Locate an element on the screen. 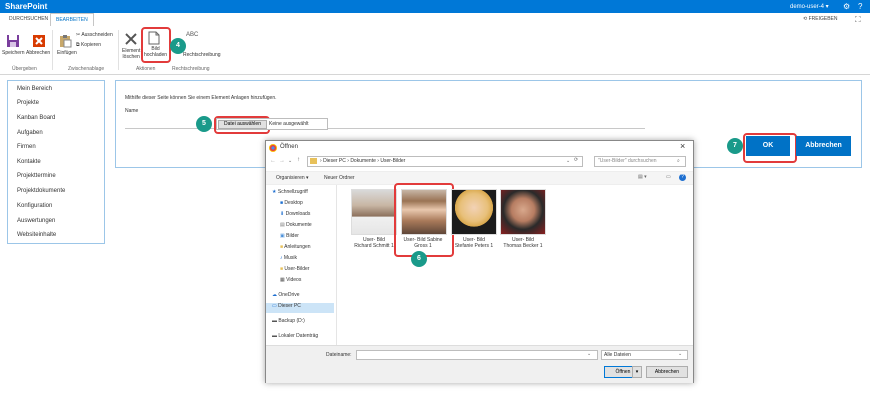 This screenshot has width=870, height=393. tree-label: Dieser PC is located at coordinates (289, 306).